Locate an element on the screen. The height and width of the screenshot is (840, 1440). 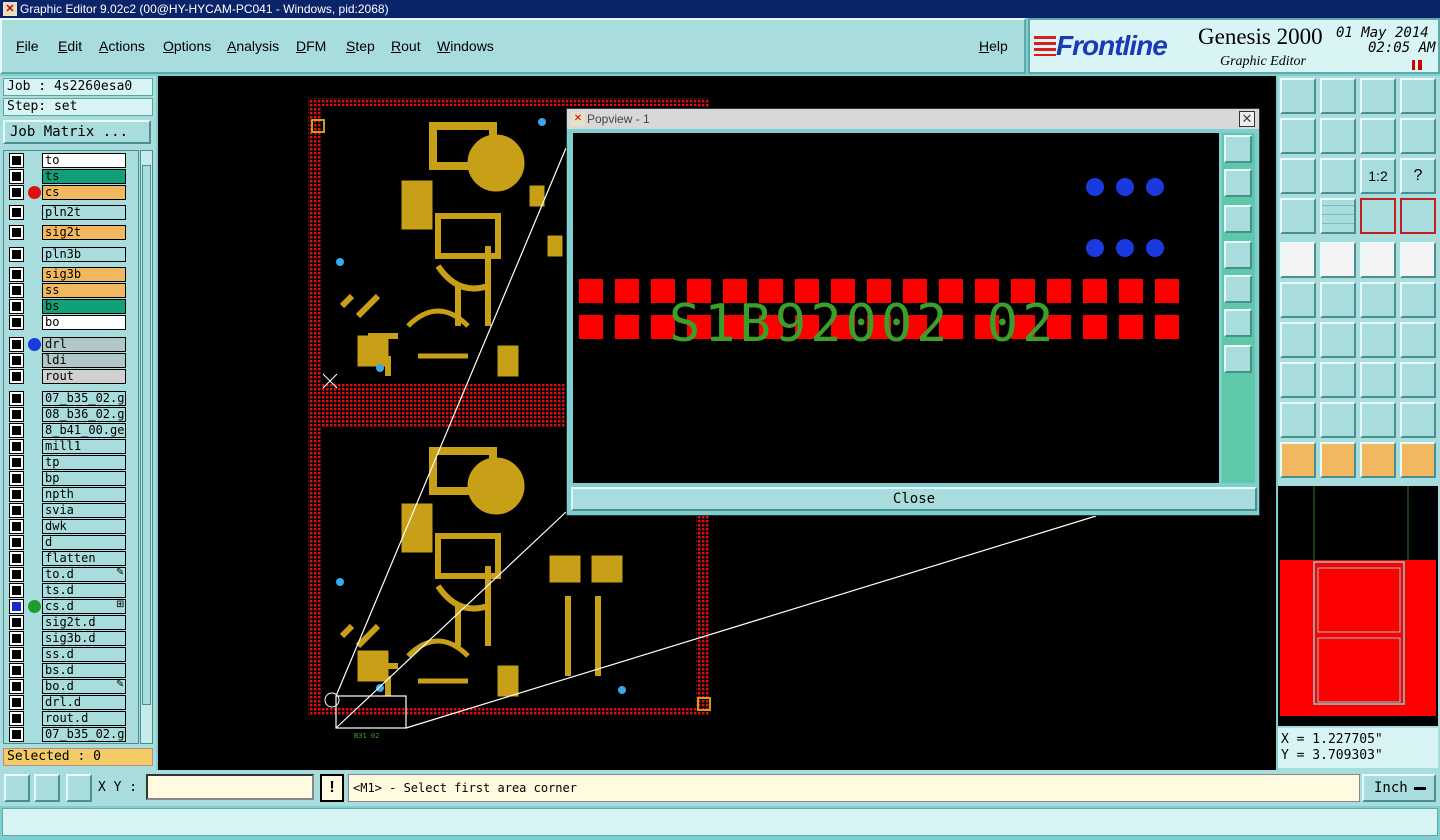
polygon-alt-icon is located at coordinates (1418, 420).